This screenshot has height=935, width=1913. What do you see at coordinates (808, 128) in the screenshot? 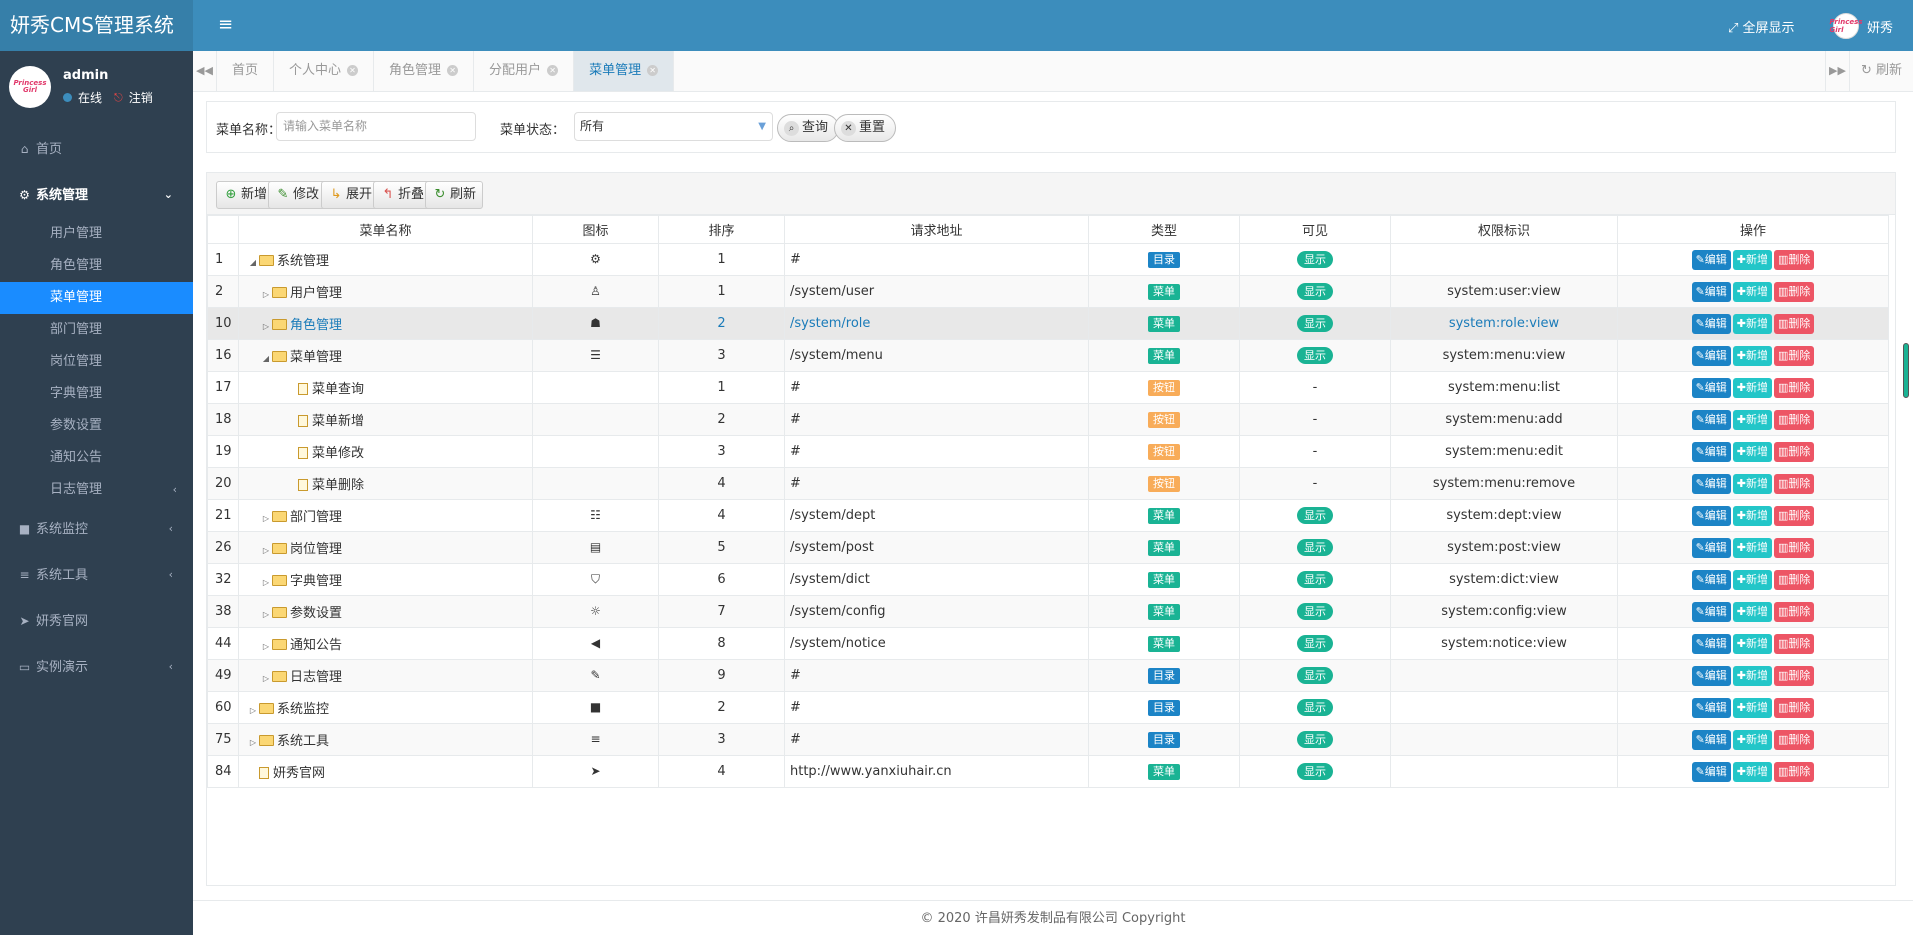
I see `query-button: ⌕ 查询` at bounding box center [808, 128].